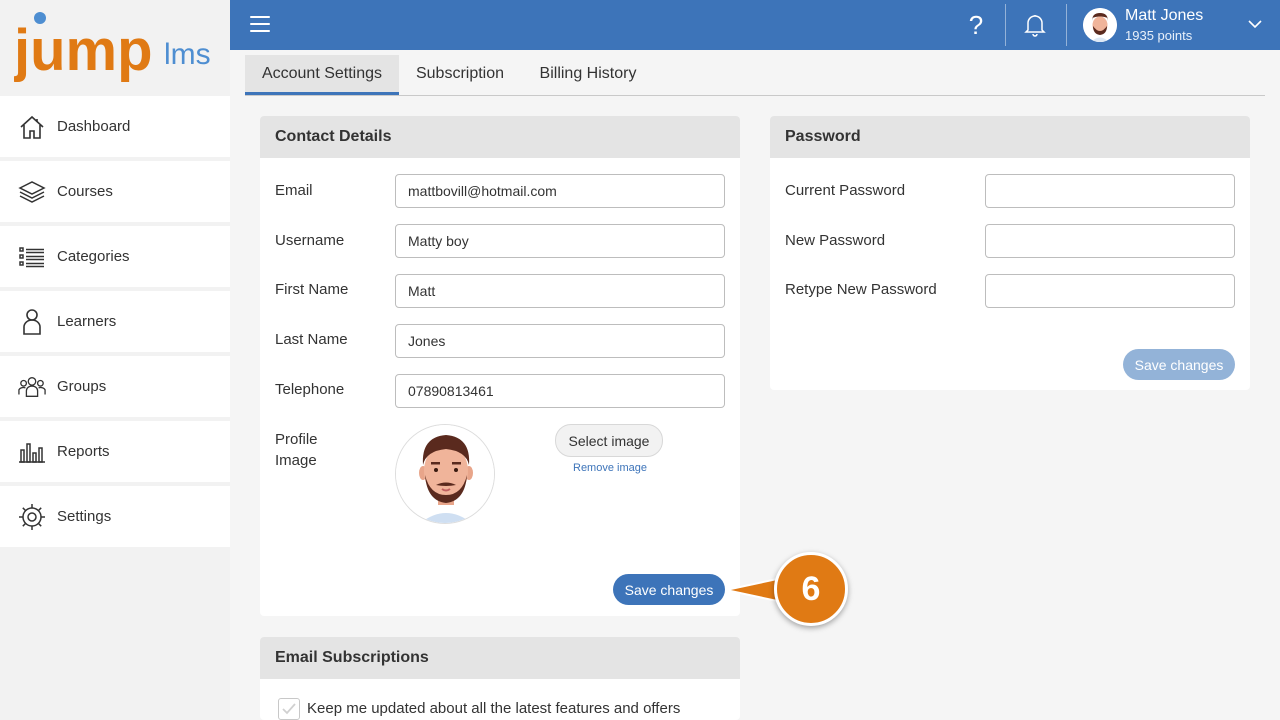 Image resolution: width=1280 pixels, height=720 pixels. What do you see at coordinates (1164, 16) in the screenshot?
I see `user-name: Matt Jones` at bounding box center [1164, 16].